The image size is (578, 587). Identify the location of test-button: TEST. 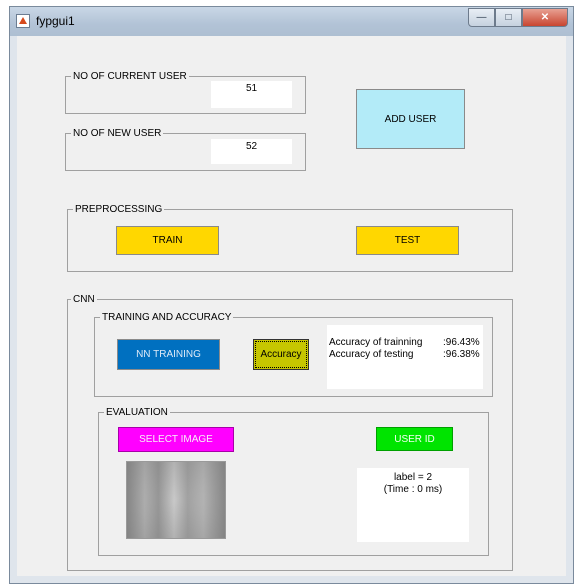
(407, 240).